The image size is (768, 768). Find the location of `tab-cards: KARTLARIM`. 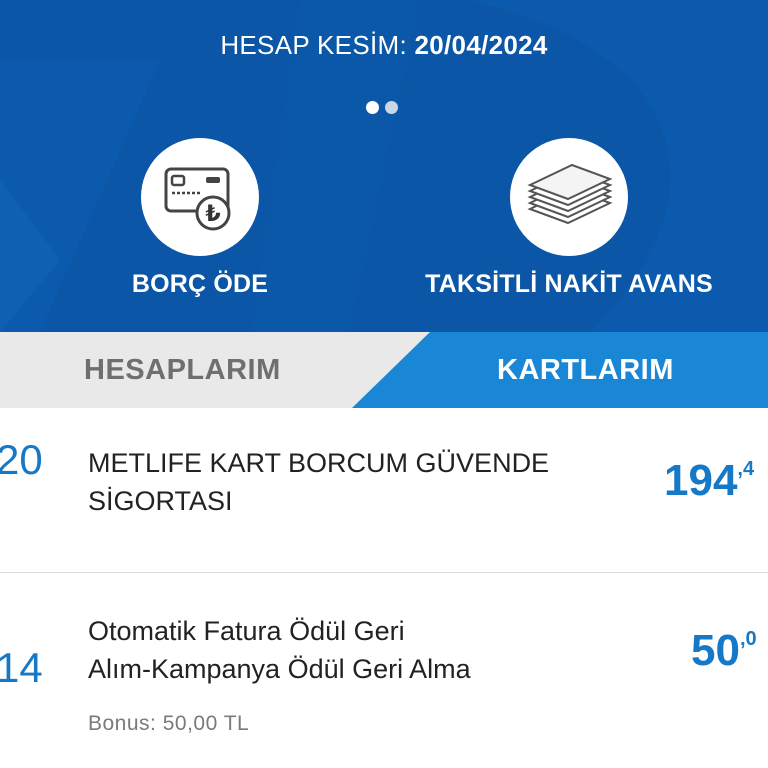

tab-cards: KARTLARIM is located at coordinates (585, 370).